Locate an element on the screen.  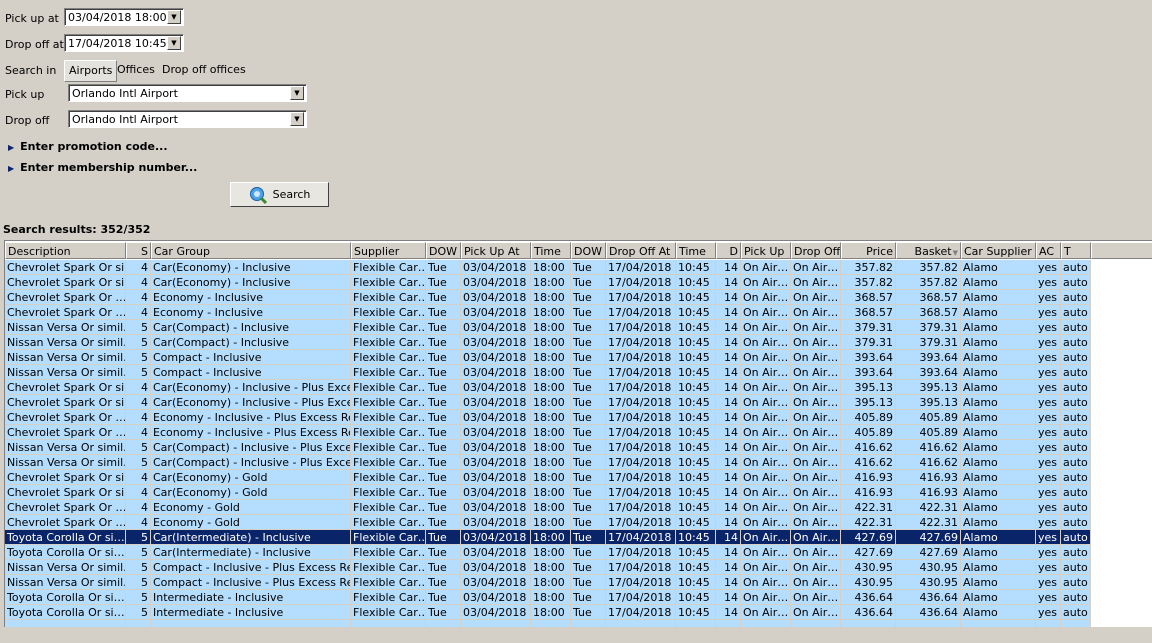
column-header-label: S is located at coordinates (144, 251).